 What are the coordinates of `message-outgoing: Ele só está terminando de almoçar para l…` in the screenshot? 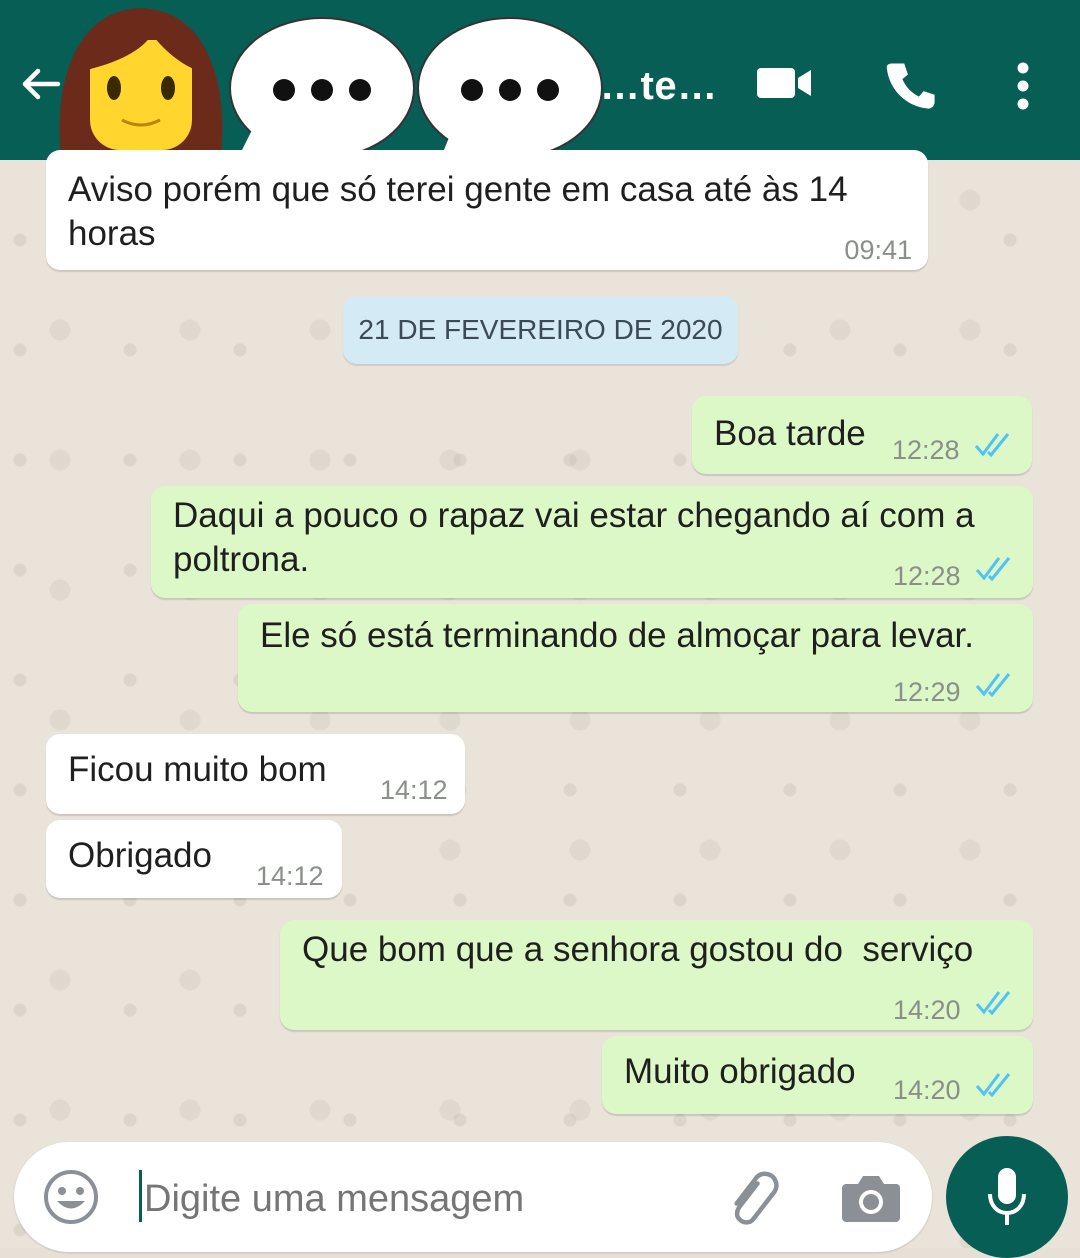 It's located at (635, 658).